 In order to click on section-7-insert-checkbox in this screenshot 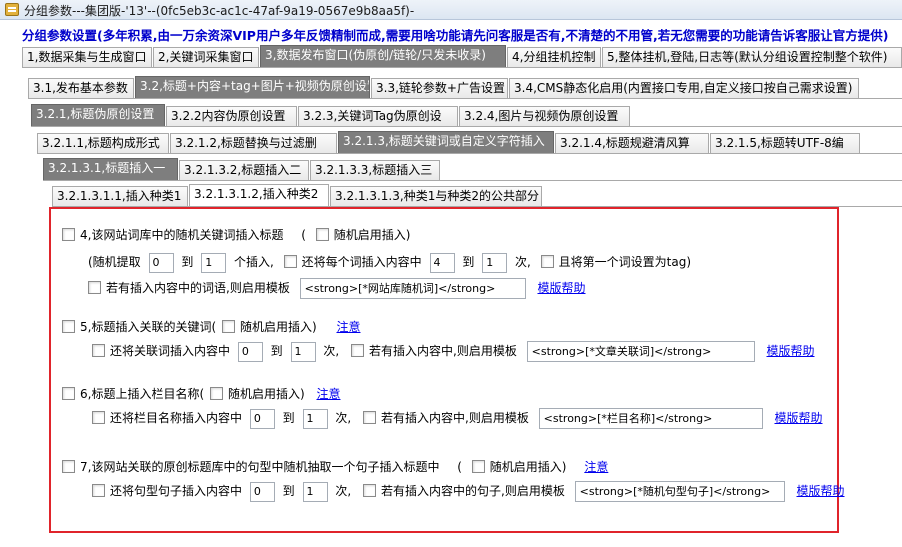, I will do `click(98, 490)`.